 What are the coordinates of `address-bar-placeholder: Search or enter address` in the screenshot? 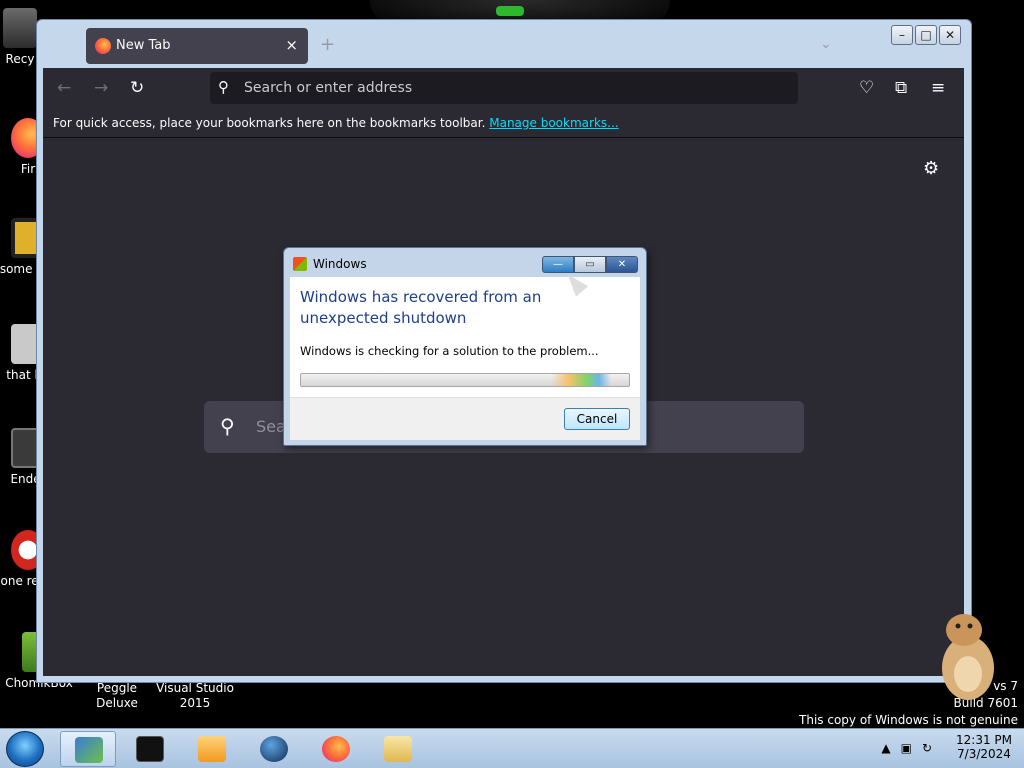 It's located at (328, 88).